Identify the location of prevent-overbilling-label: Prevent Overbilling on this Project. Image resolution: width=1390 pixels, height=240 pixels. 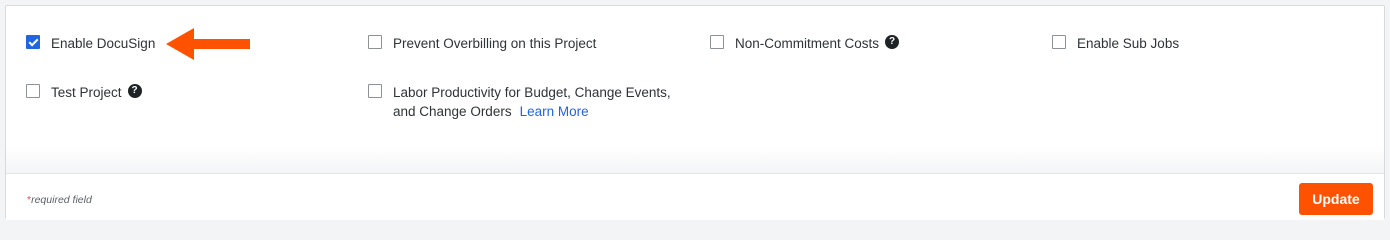
(495, 43).